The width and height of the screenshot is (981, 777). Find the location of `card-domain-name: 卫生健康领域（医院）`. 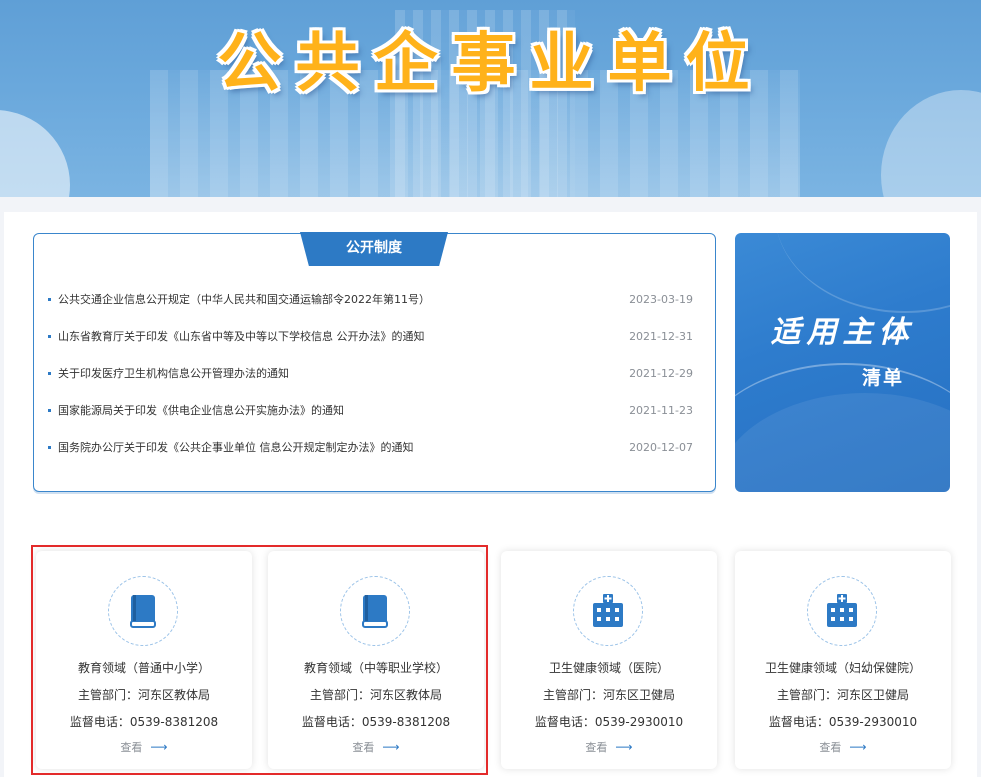

card-domain-name: 卫生健康领域（医院） is located at coordinates (608, 668).